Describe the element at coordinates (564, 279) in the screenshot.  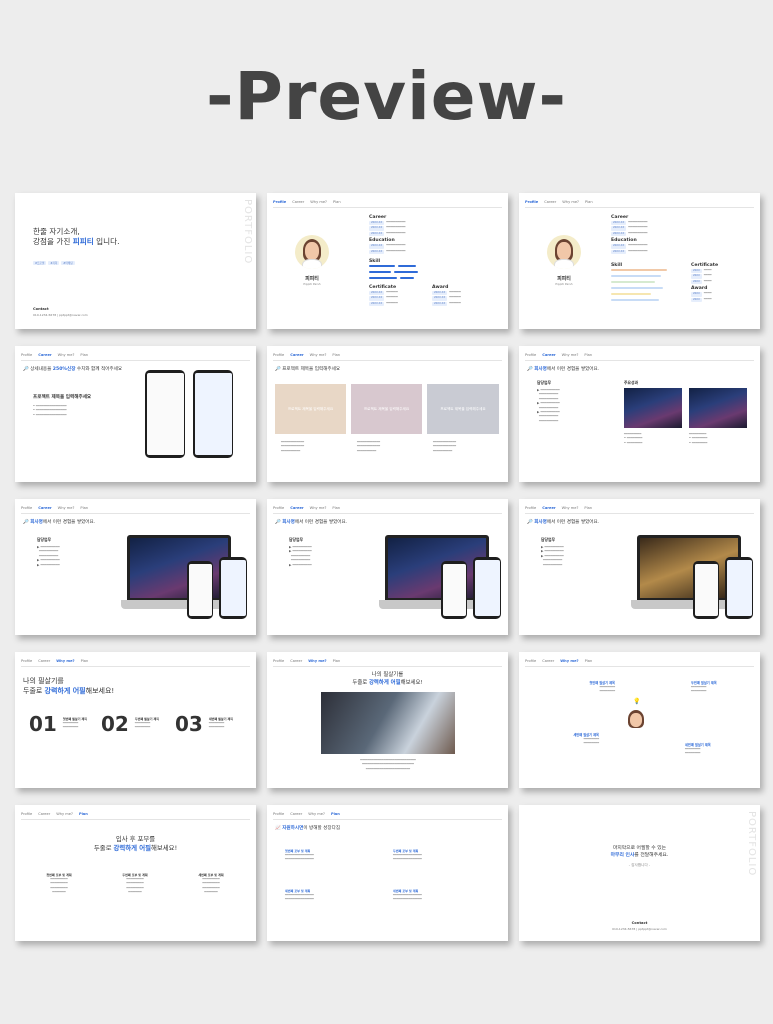
I see `profile-name: 피피티` at that location.